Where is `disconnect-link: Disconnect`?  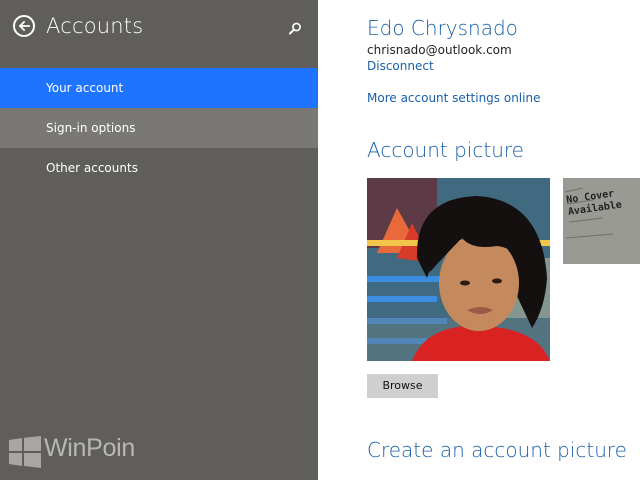
disconnect-link: Disconnect is located at coordinates (400, 66).